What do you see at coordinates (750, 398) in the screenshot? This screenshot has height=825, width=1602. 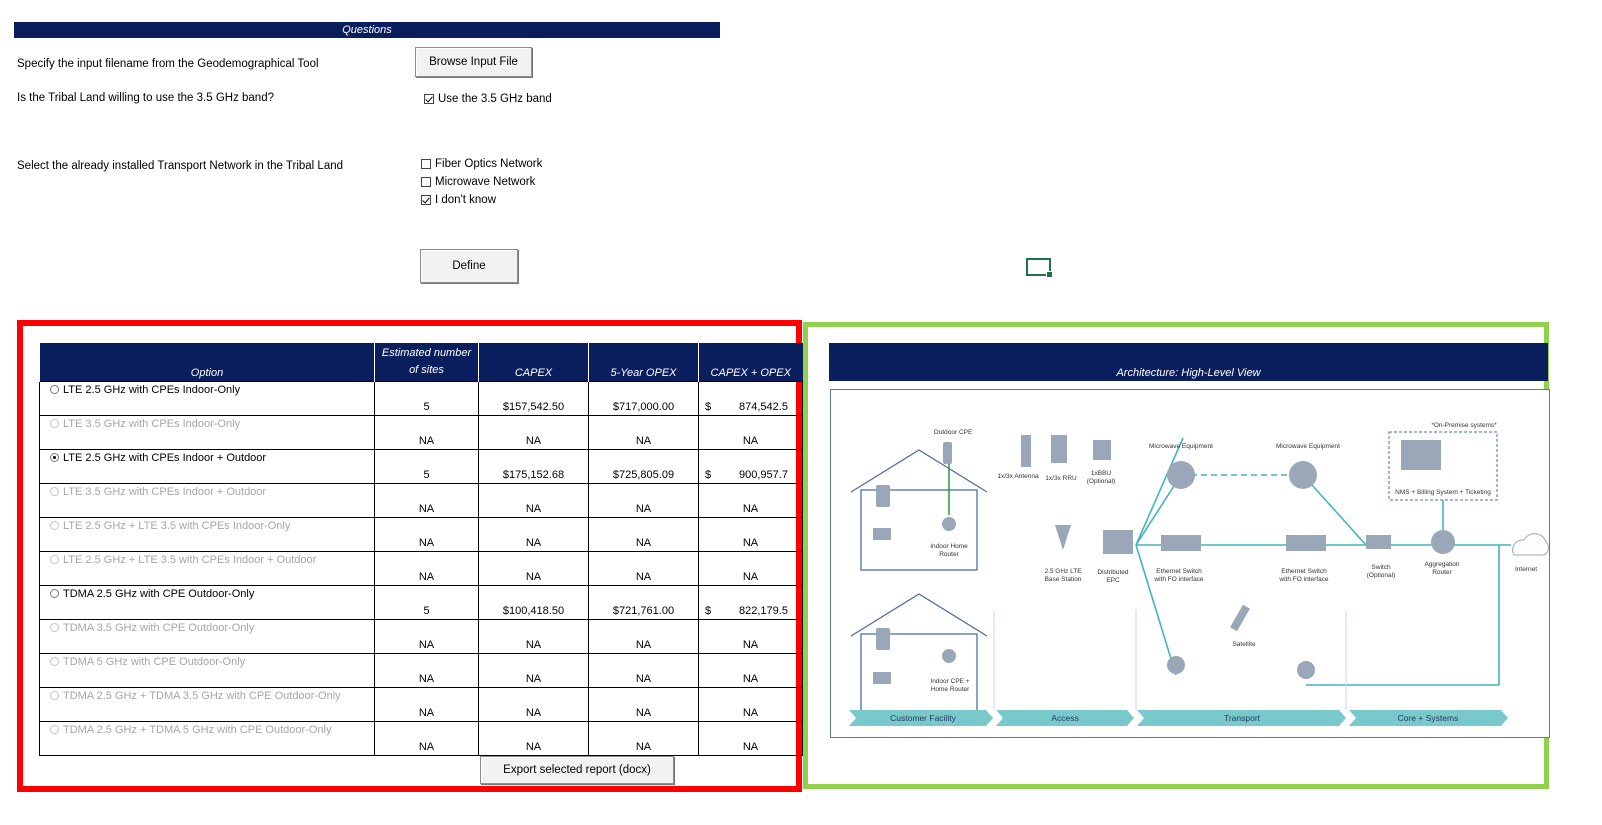 I see `total-cell: $874,542.5` at bounding box center [750, 398].